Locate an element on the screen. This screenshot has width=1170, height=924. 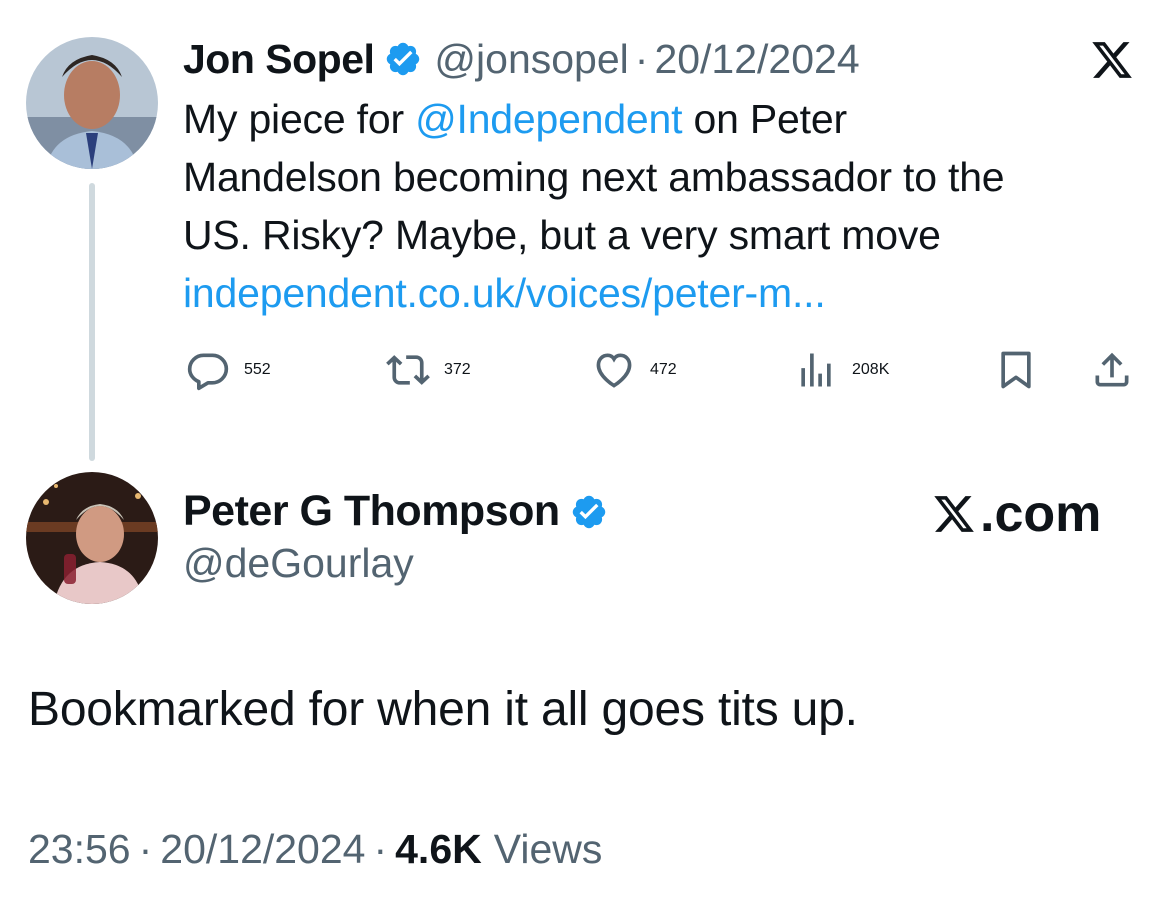
heart-icon is located at coordinates (614, 370).